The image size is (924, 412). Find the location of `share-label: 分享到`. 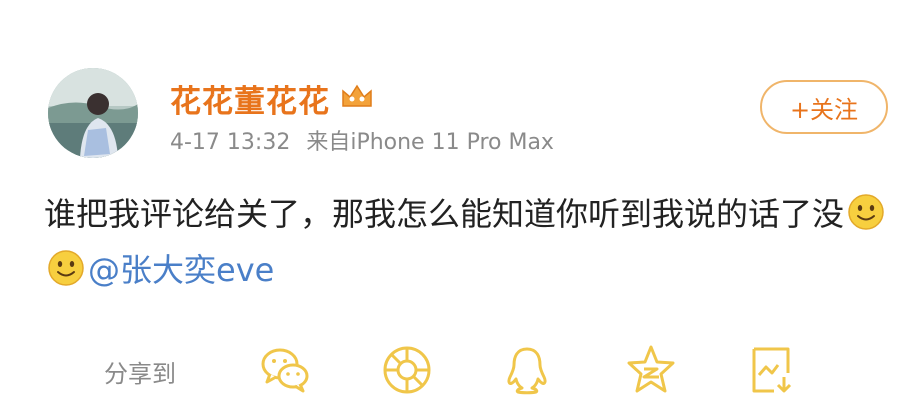

share-label: 分享到 is located at coordinates (140, 374).